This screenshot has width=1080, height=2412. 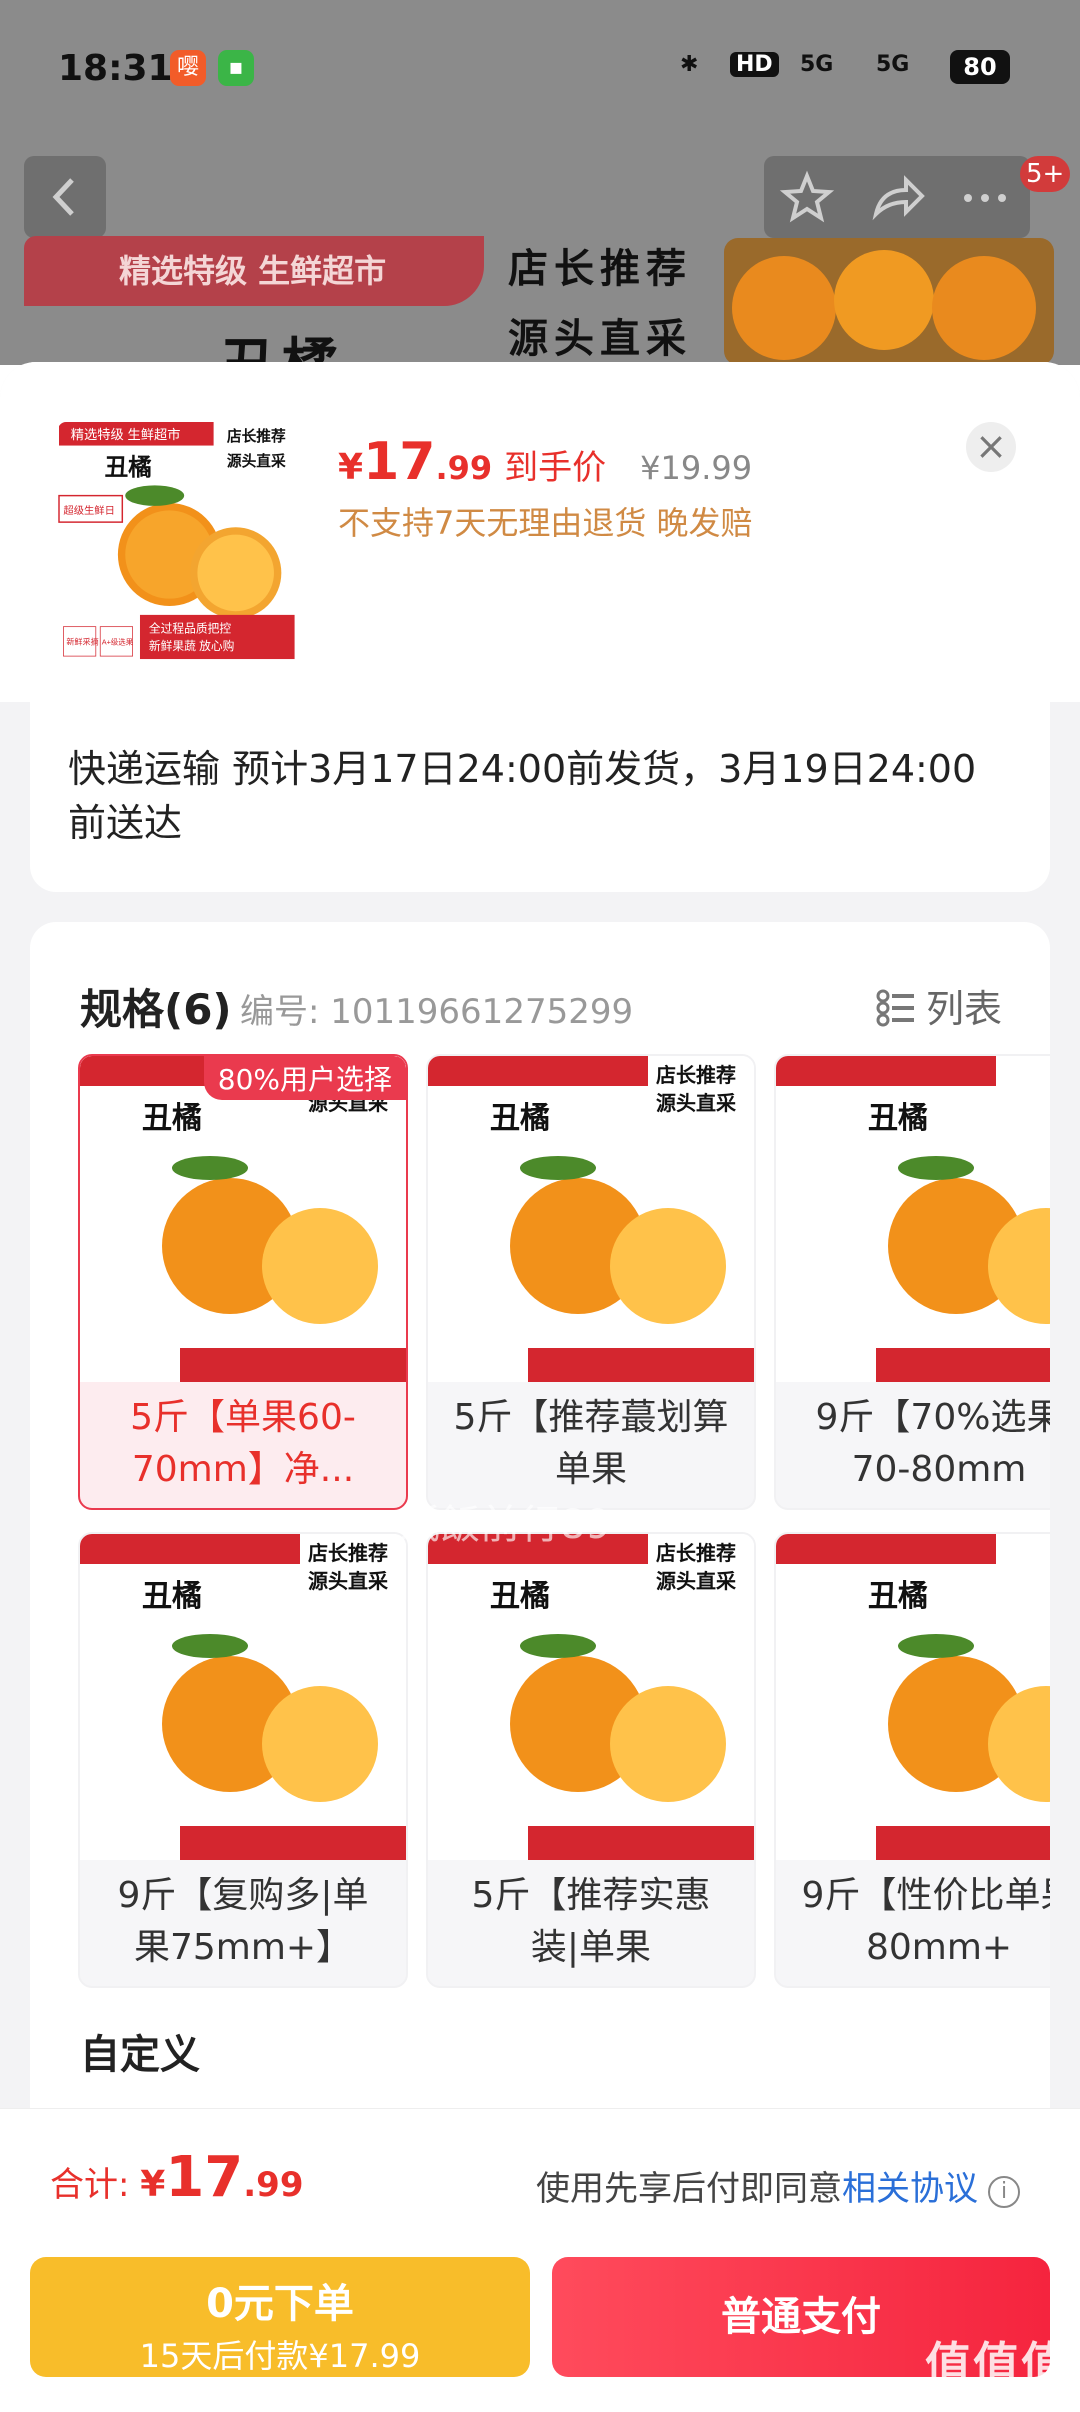 I want to click on bg-product-image, so click(x=889, y=301).